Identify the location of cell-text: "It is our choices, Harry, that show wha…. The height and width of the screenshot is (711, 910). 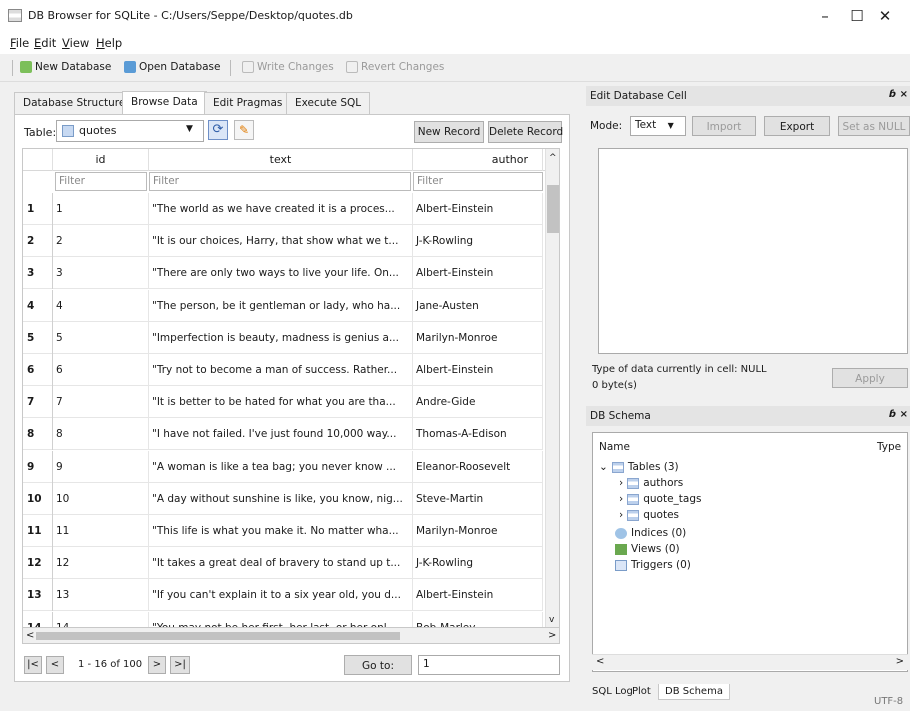
(281, 241).